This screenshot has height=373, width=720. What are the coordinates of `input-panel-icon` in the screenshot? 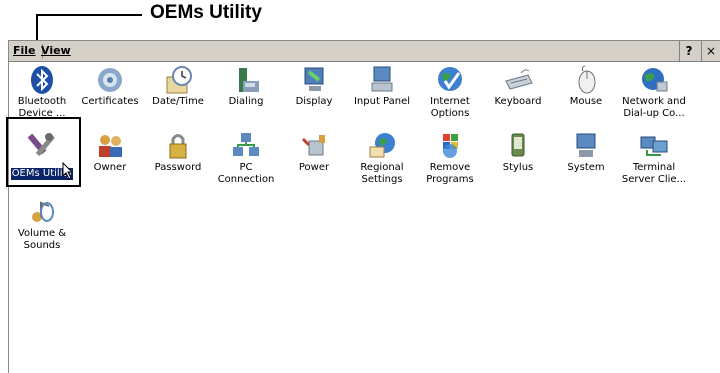 It's located at (382, 79).